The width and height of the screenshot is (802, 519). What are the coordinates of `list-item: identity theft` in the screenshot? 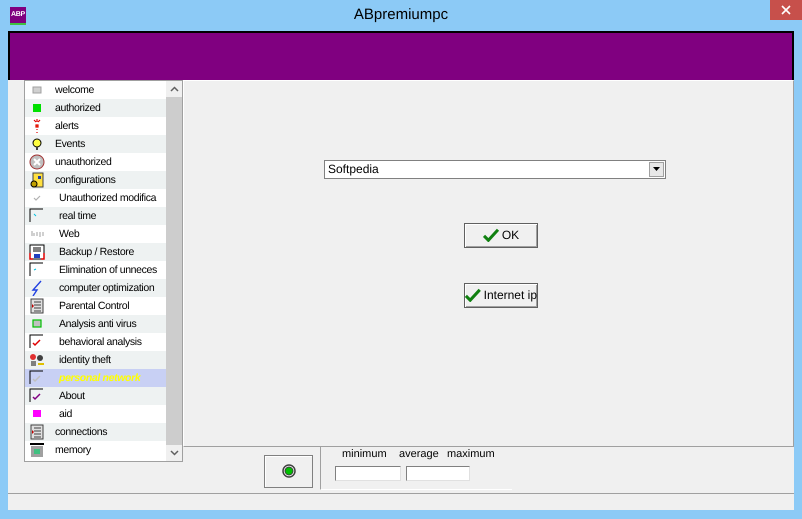 It's located at (95, 359).